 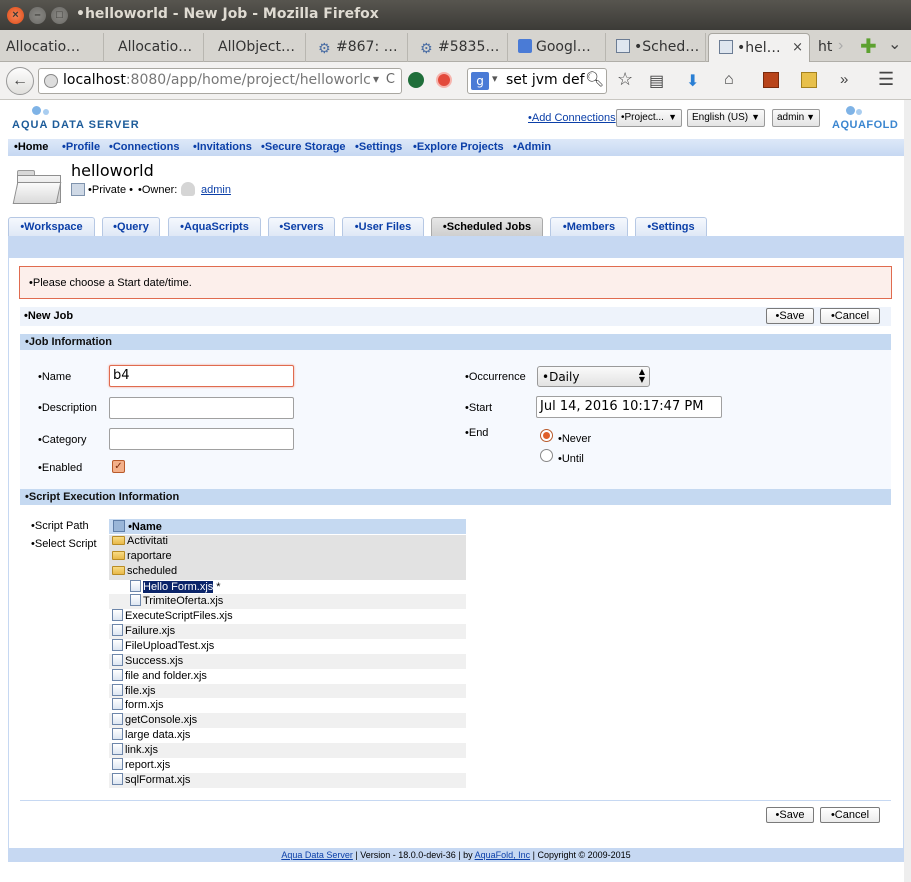 I want to click on window-maximize-button: □, so click(x=59, y=15).